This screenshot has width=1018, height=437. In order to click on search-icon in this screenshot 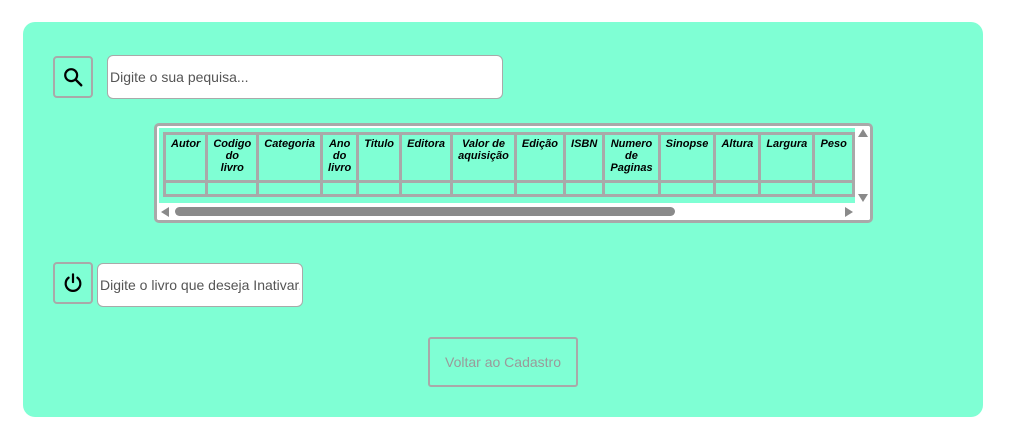, I will do `click(73, 77)`.